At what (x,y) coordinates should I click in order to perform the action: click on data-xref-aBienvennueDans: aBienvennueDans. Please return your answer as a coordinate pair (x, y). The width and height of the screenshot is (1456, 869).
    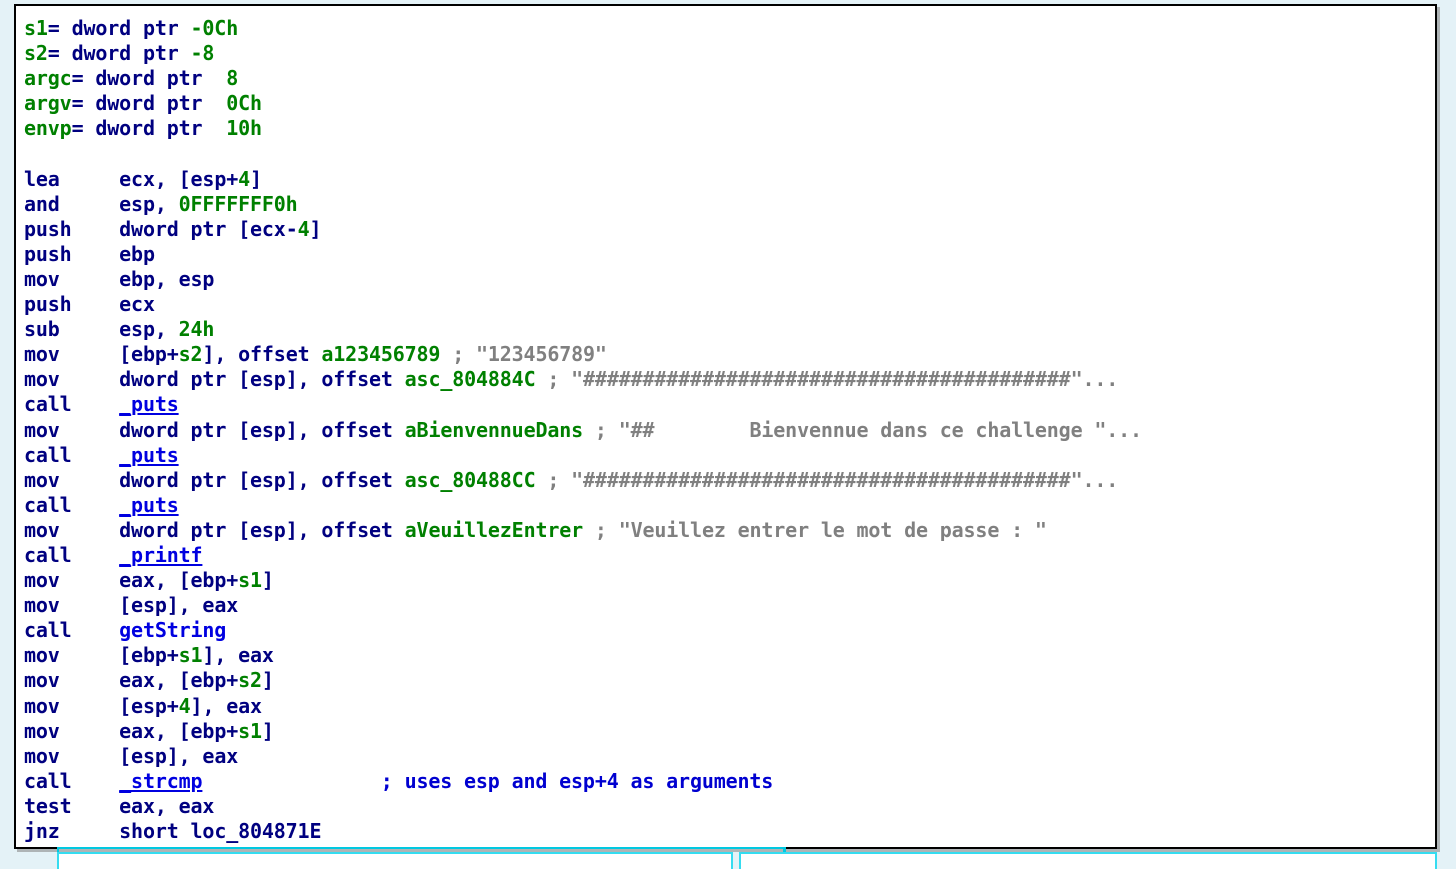
    Looking at the image, I should click on (494, 430).